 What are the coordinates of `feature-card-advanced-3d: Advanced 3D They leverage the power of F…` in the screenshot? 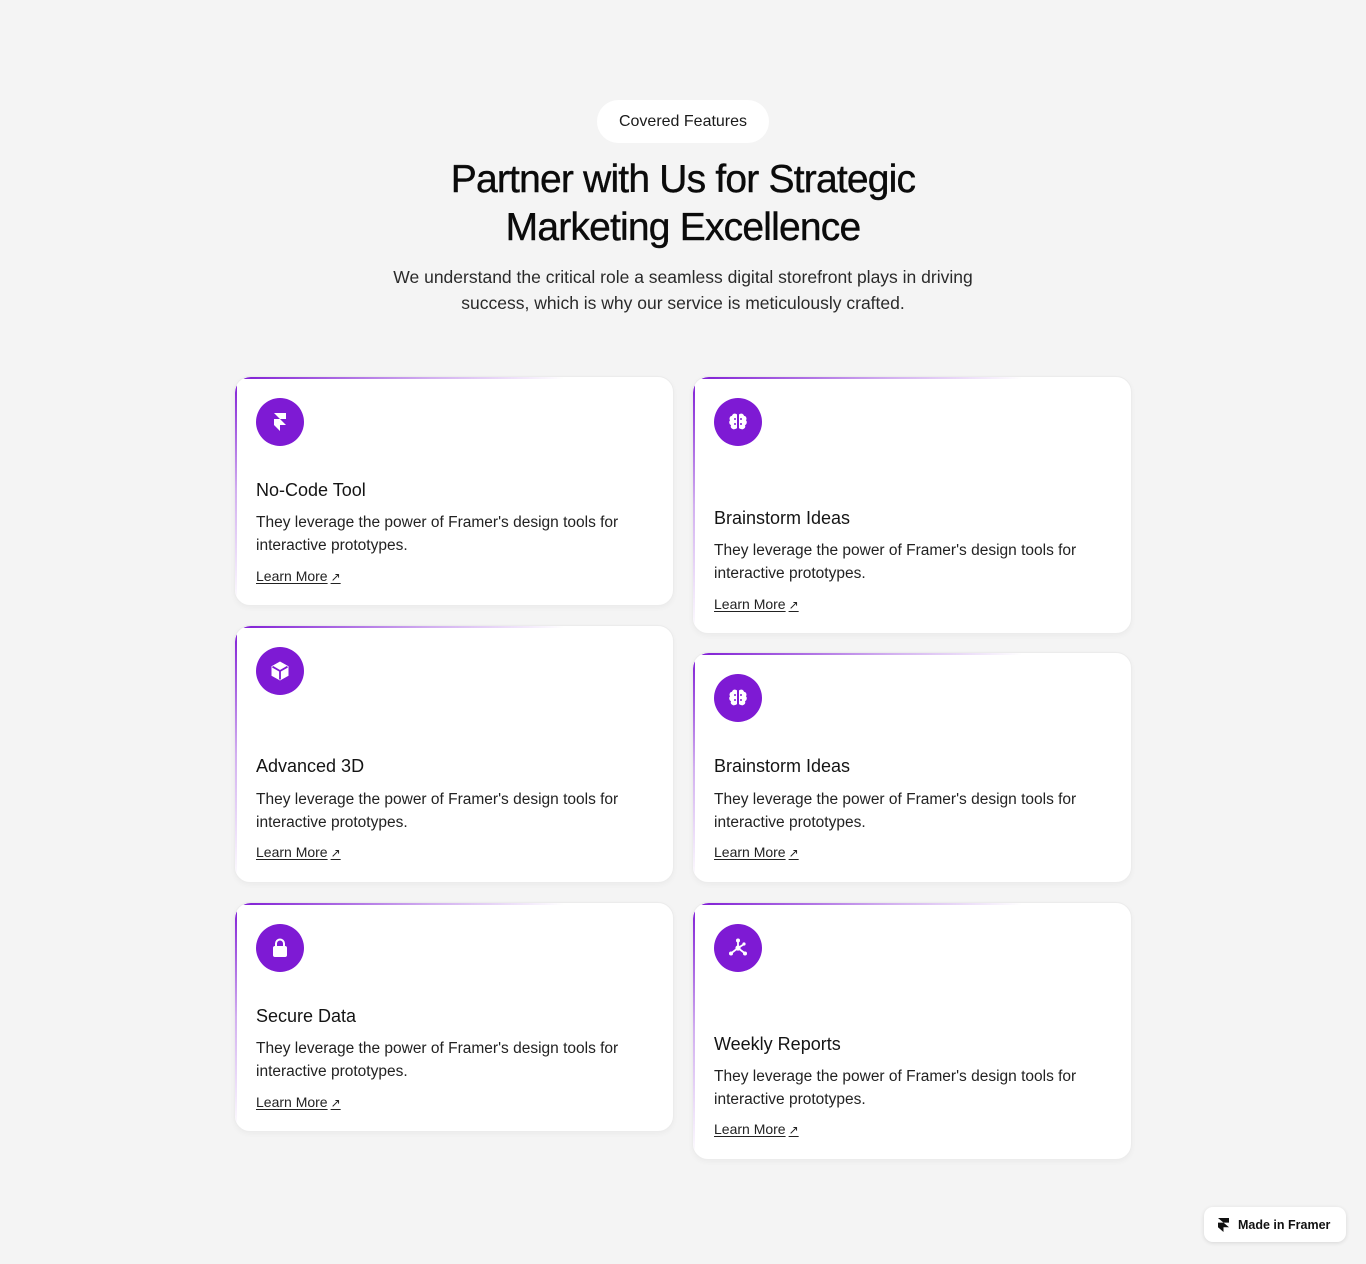 It's located at (454, 754).